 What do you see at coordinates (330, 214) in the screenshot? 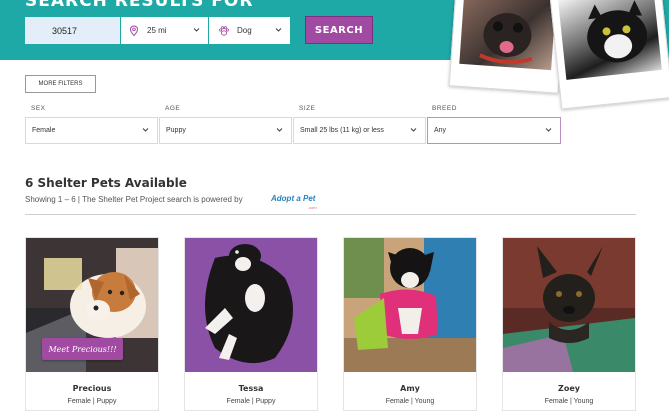
I see `results-divider` at bounding box center [330, 214].